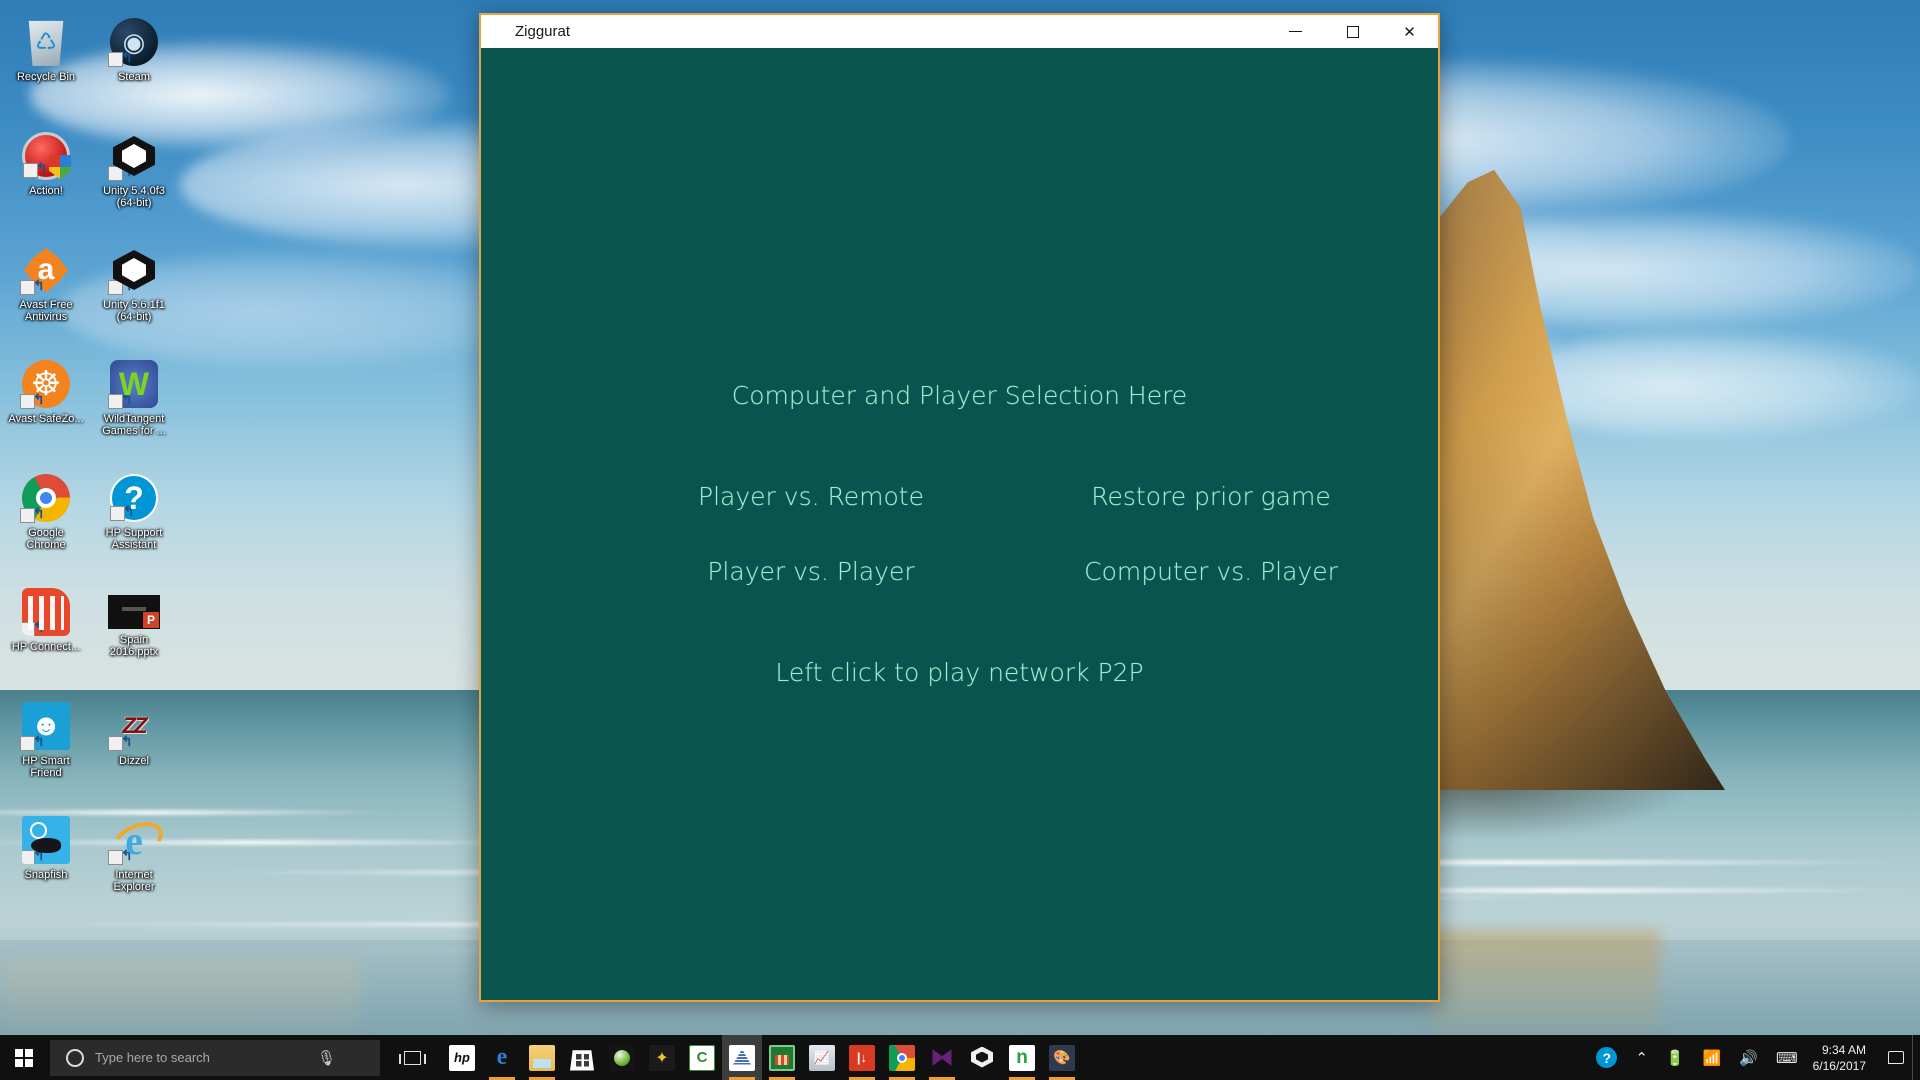 The width and height of the screenshot is (1920, 1080). I want to click on taskbar-app-list, so click(762, 1057).